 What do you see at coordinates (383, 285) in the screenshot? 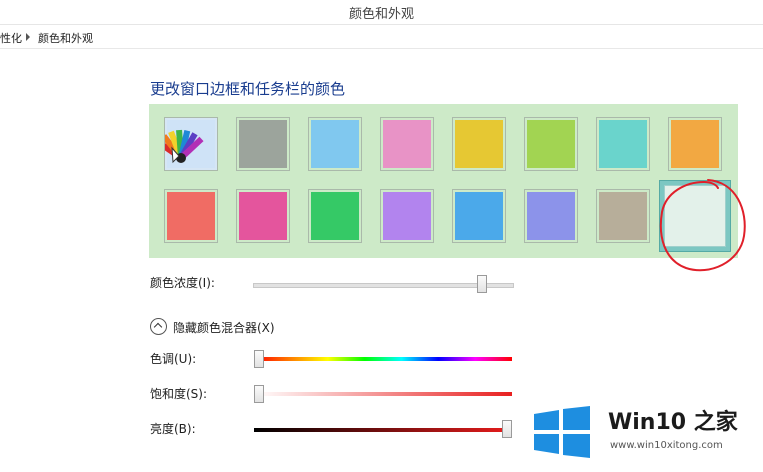
I see `intensity-slider-track` at bounding box center [383, 285].